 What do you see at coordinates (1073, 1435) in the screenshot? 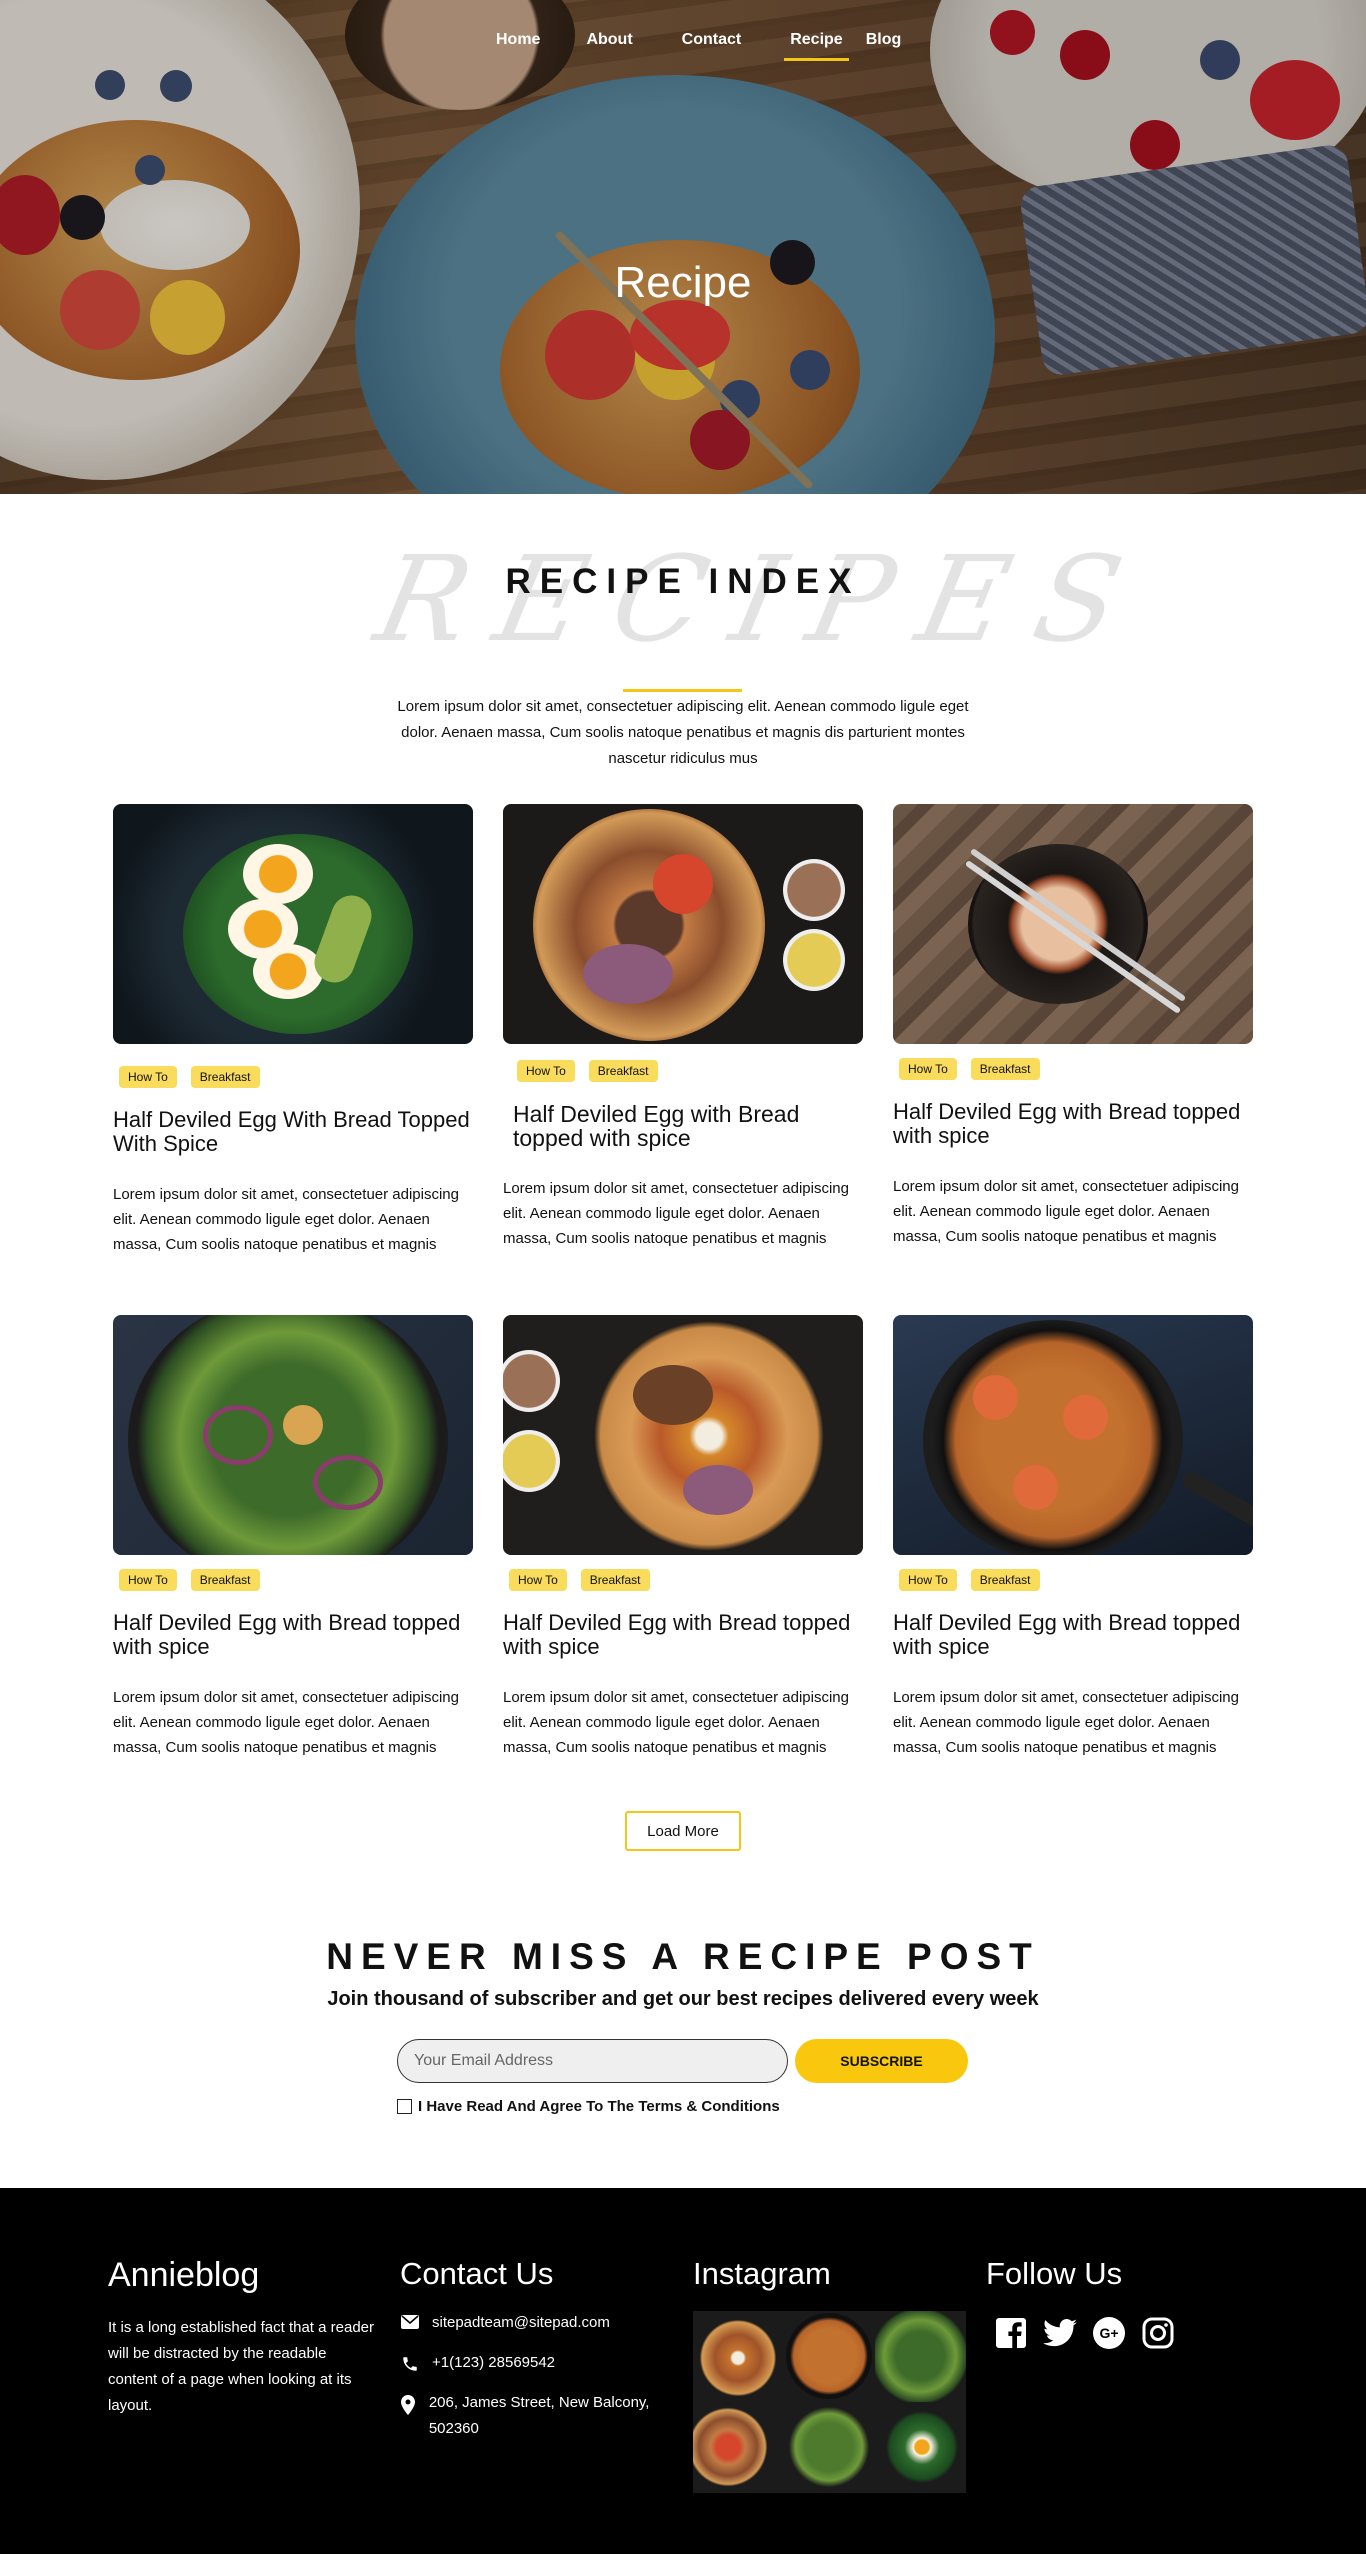
I see `recipe-image-shrimp-spaghetti` at bounding box center [1073, 1435].